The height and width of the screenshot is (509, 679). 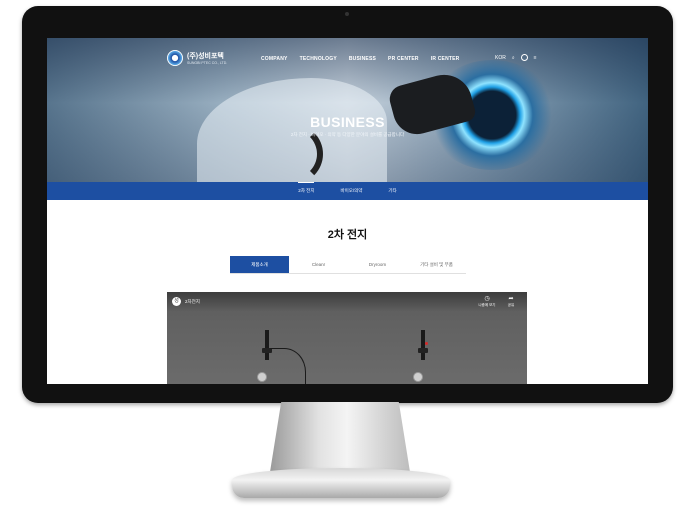 I want to click on nav-pr-center: PR CENTER, so click(x=403, y=59).